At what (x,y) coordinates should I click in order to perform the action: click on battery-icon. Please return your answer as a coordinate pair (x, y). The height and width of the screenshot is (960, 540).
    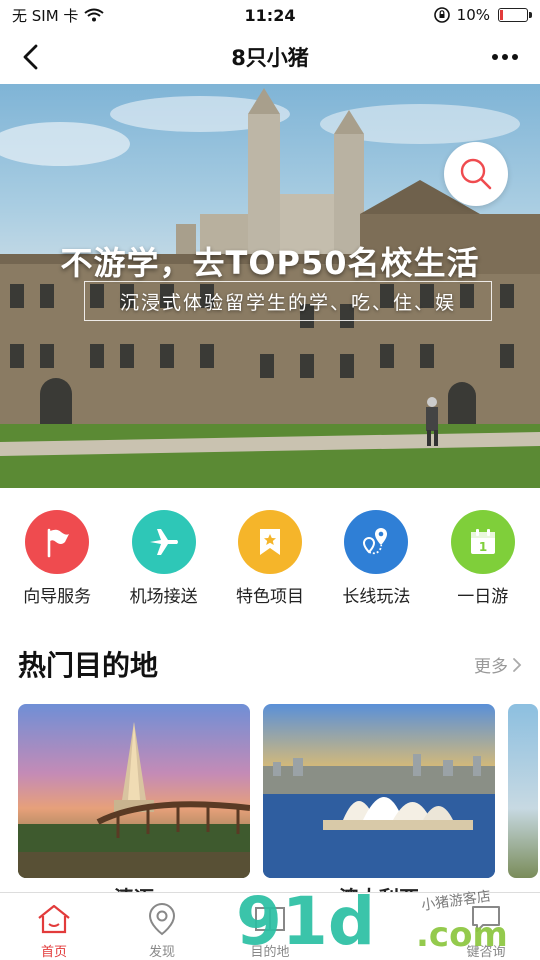
    Looking at the image, I should click on (515, 15).